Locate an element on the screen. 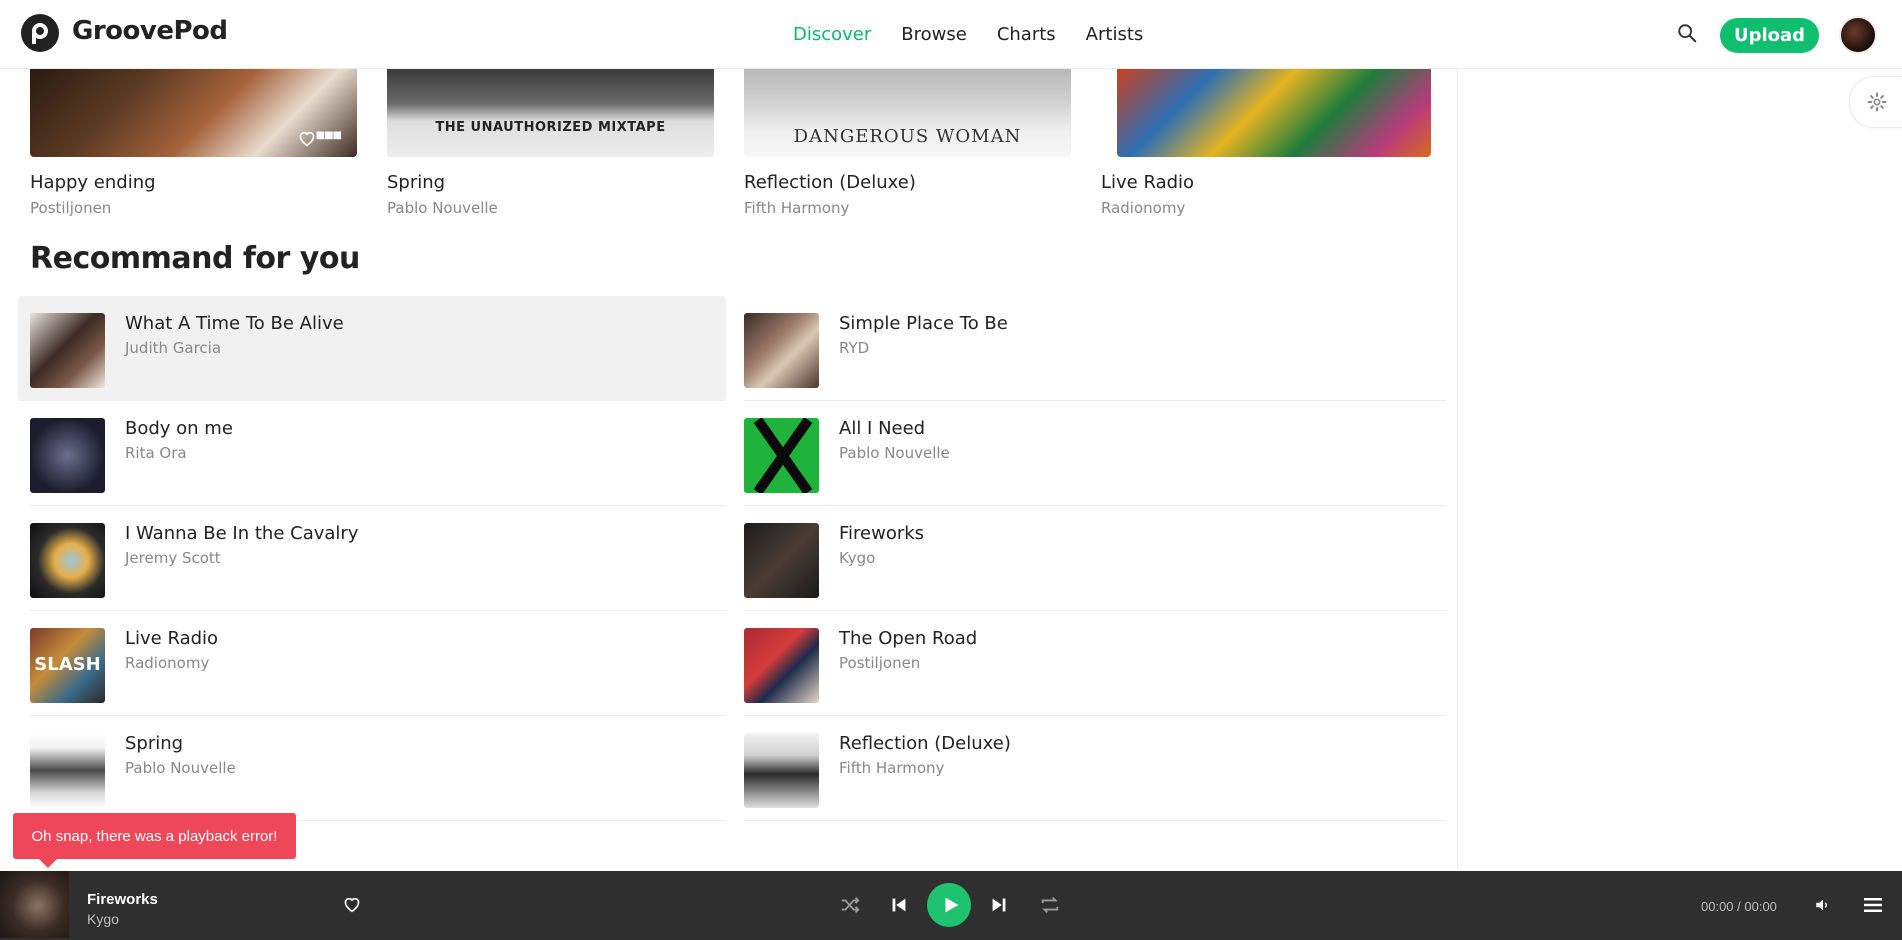 This screenshot has height=940, width=1902. menu-icon is located at coordinates (1873, 905).